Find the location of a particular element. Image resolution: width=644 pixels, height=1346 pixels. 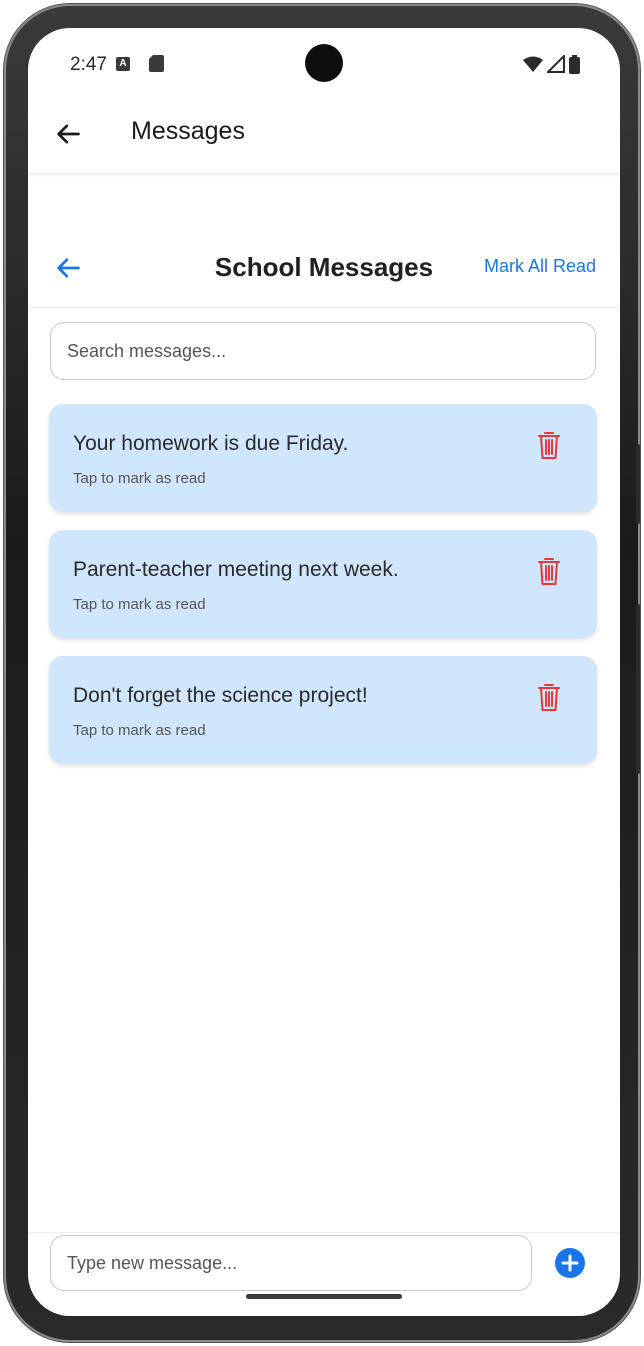

message-text: Parent-teacher meeting next week. is located at coordinates (236, 569).